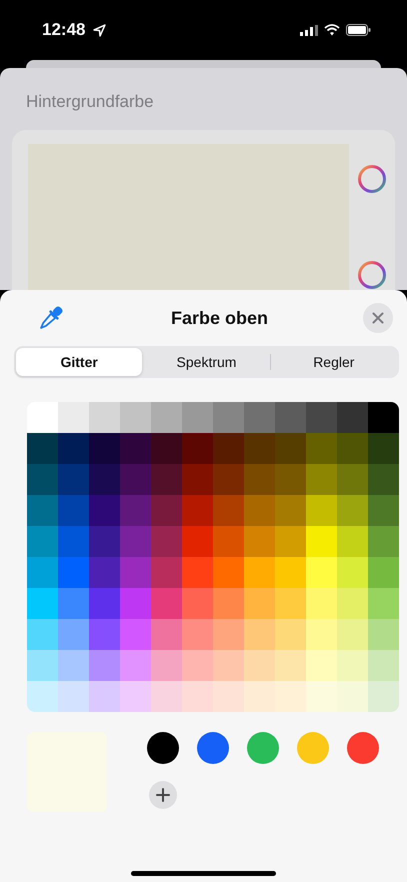 The image size is (407, 882). Describe the element at coordinates (378, 318) in the screenshot. I see `close-button` at that location.